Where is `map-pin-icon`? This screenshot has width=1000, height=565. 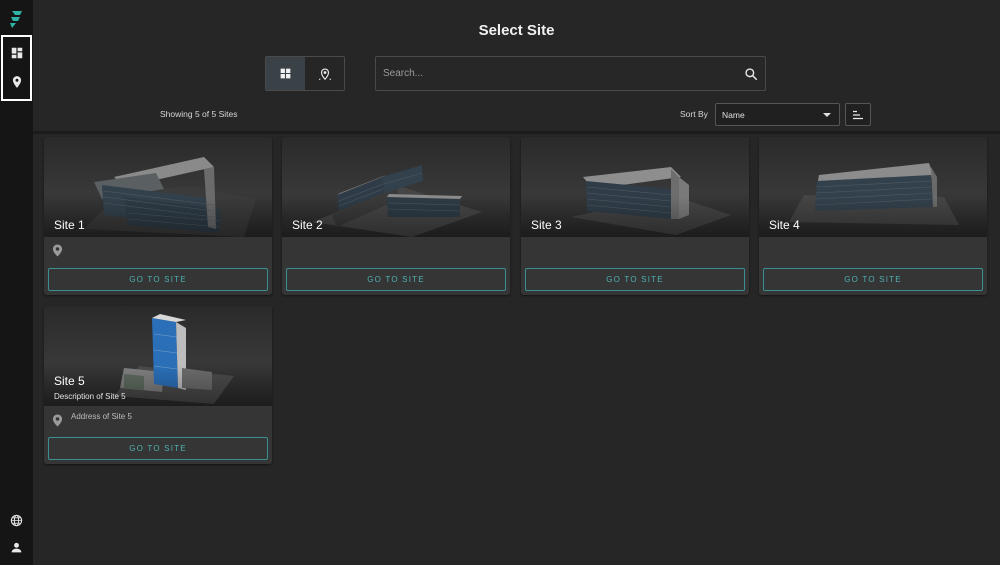 map-pin-icon is located at coordinates (16, 82).